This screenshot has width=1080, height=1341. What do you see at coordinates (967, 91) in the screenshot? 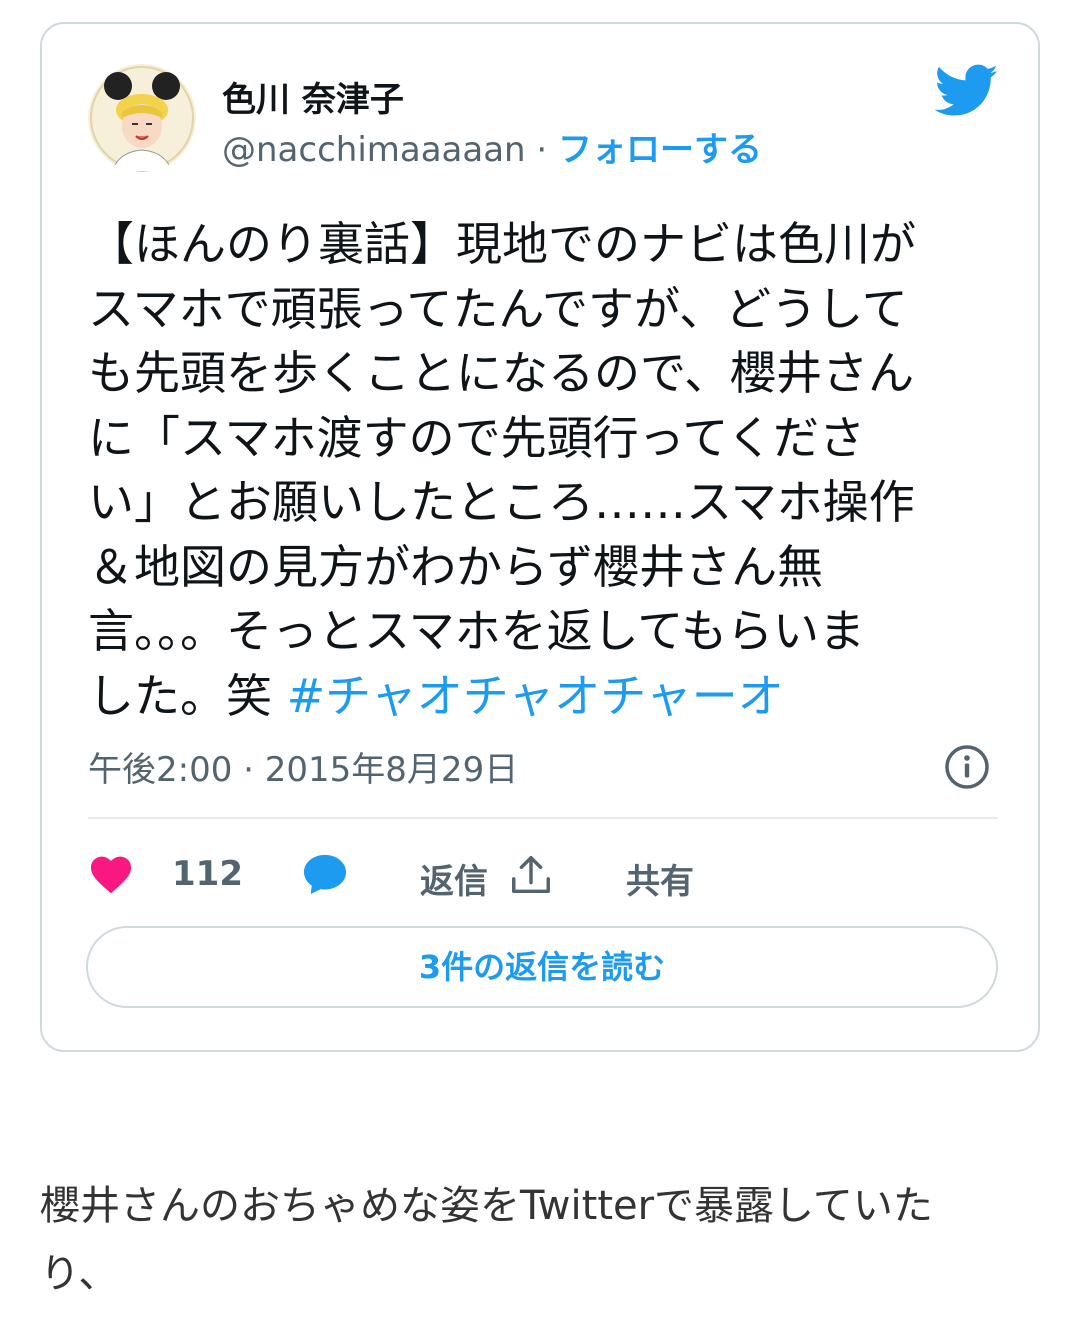
I see `twitter-bird-icon` at bounding box center [967, 91].